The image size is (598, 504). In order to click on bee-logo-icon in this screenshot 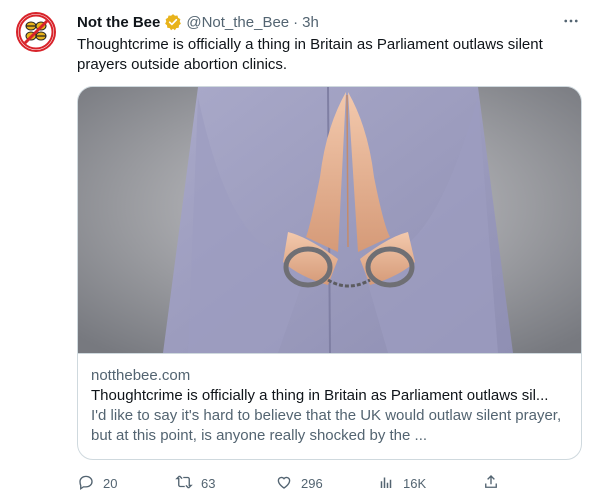, I will do `click(36, 32)`.